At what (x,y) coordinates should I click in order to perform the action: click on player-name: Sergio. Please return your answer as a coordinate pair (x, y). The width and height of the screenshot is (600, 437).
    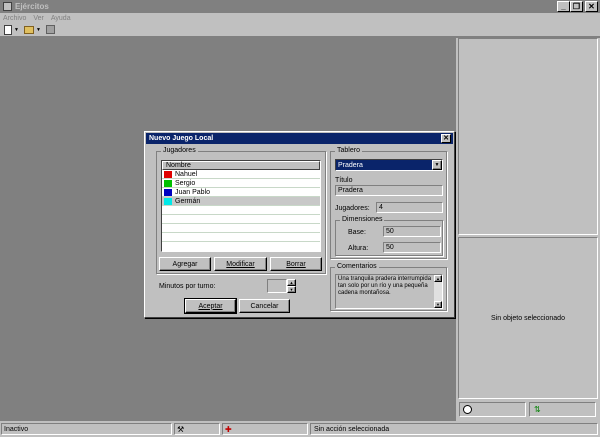
    Looking at the image, I should click on (185, 183).